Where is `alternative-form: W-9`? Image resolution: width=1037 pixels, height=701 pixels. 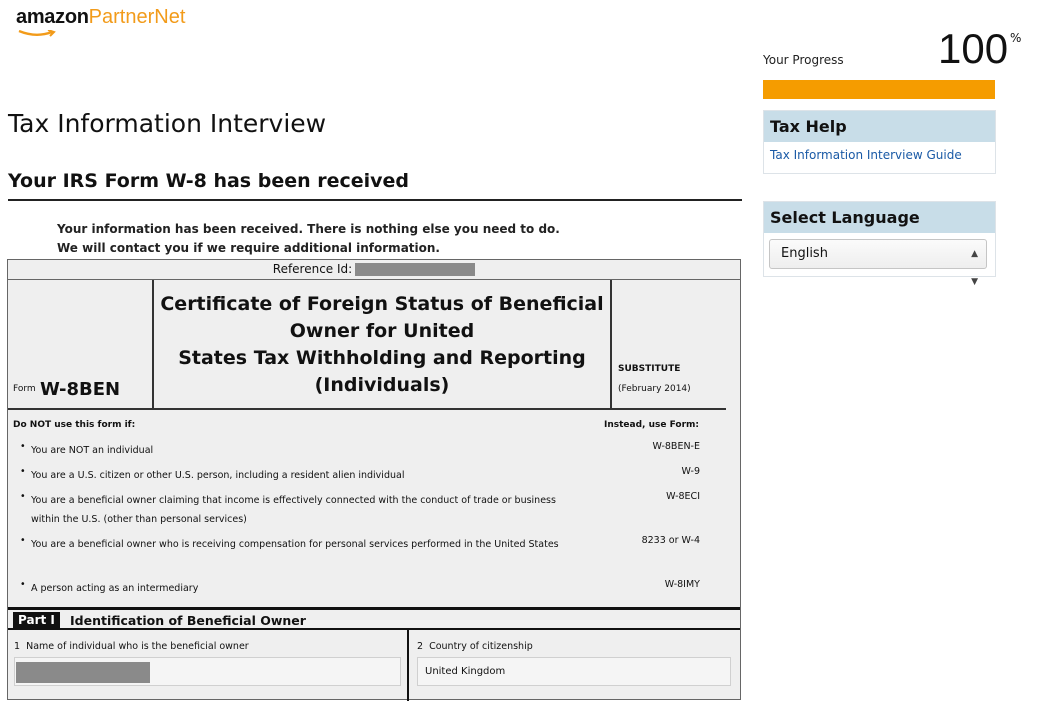
alternative-form: W-9 is located at coordinates (690, 471).